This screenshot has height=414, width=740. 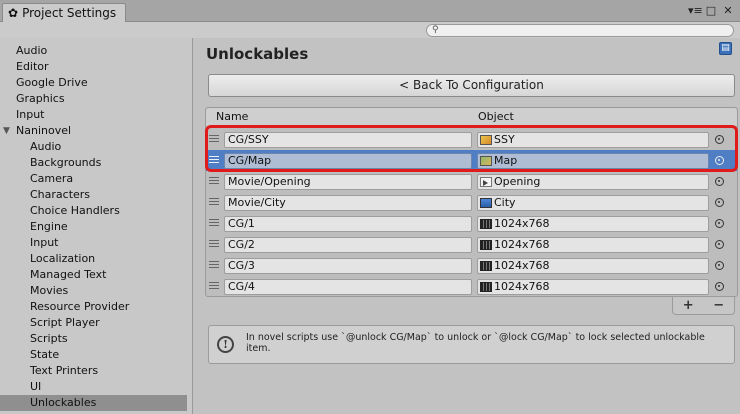 I want to click on name-field: CG/3, so click(x=348, y=266).